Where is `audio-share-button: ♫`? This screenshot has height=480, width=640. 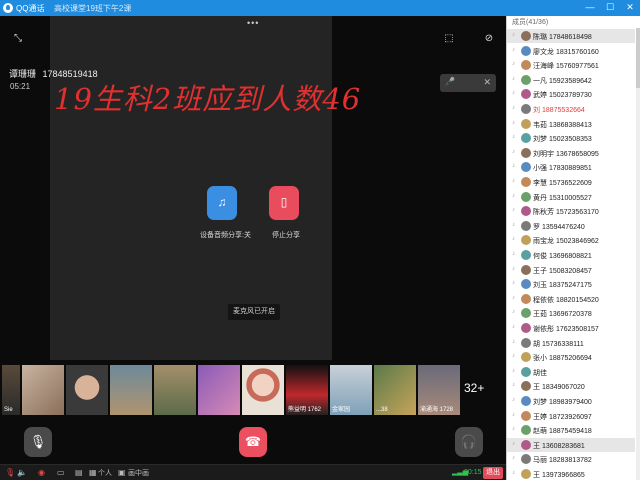 audio-share-button: ♫ is located at coordinates (222, 203).